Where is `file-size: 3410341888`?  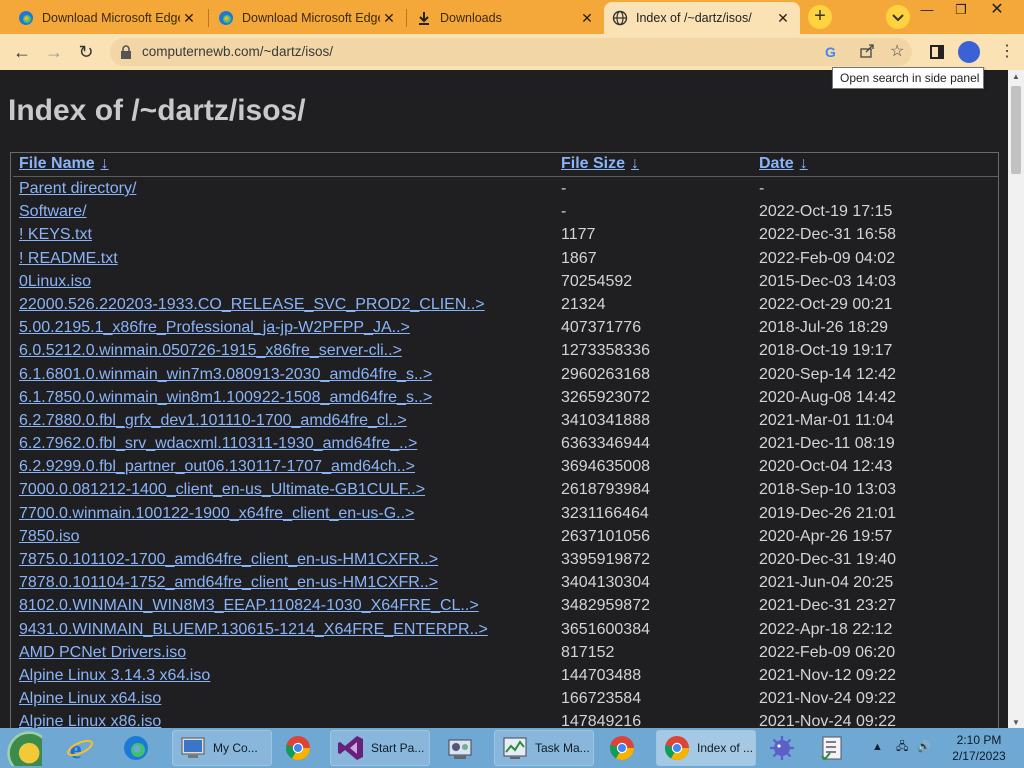 file-size: 3410341888 is located at coordinates (605, 420).